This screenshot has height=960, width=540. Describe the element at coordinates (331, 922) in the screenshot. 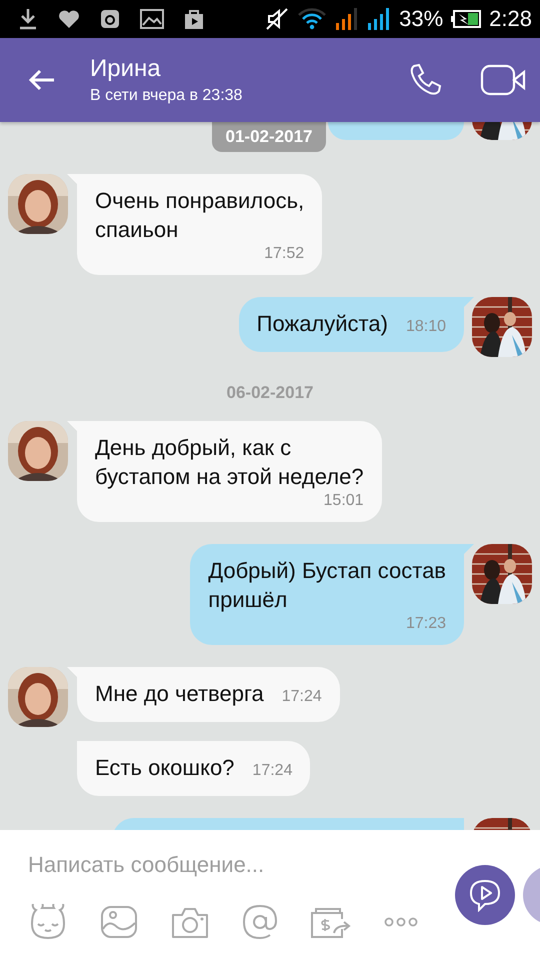

I see `wallet-icon` at that location.